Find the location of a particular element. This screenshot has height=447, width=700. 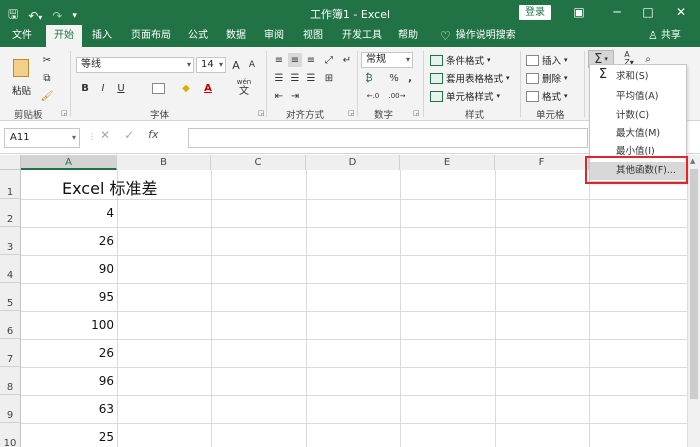

fill-color-icon: ◆ is located at coordinates (186, 88).